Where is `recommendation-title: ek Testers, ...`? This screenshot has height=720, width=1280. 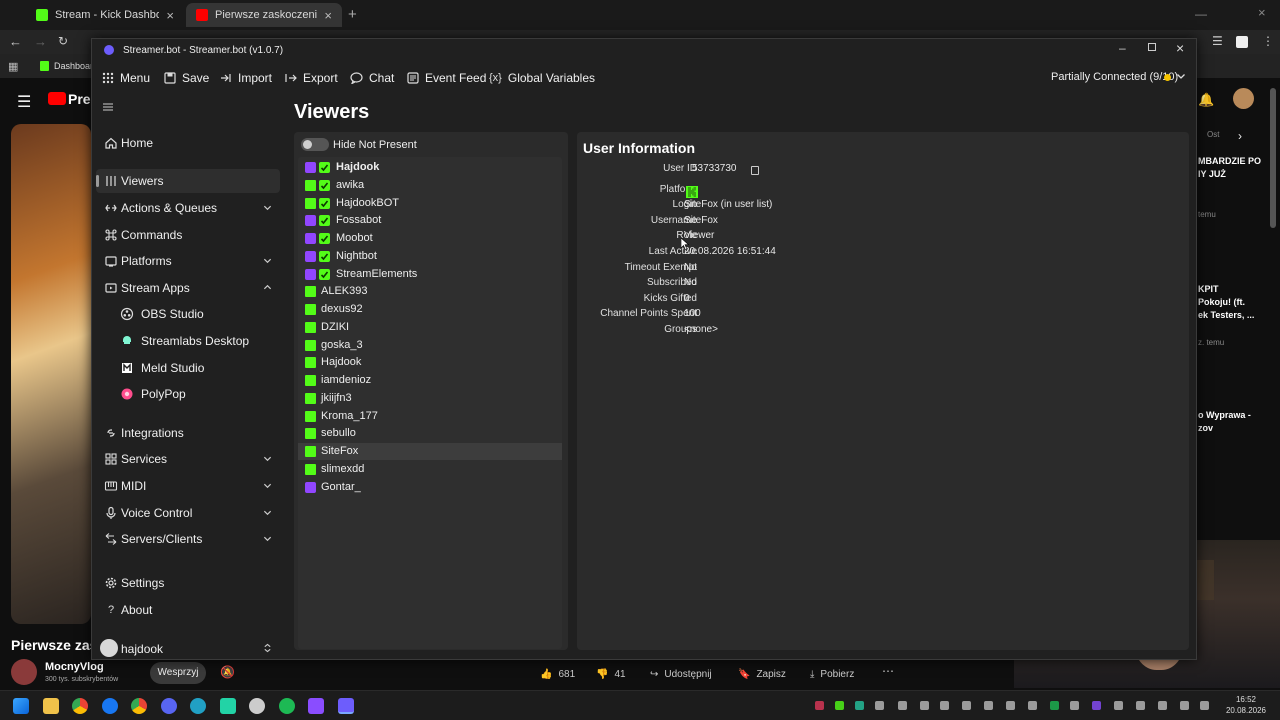 recommendation-title: ek Testers, ... is located at coordinates (1226, 315).